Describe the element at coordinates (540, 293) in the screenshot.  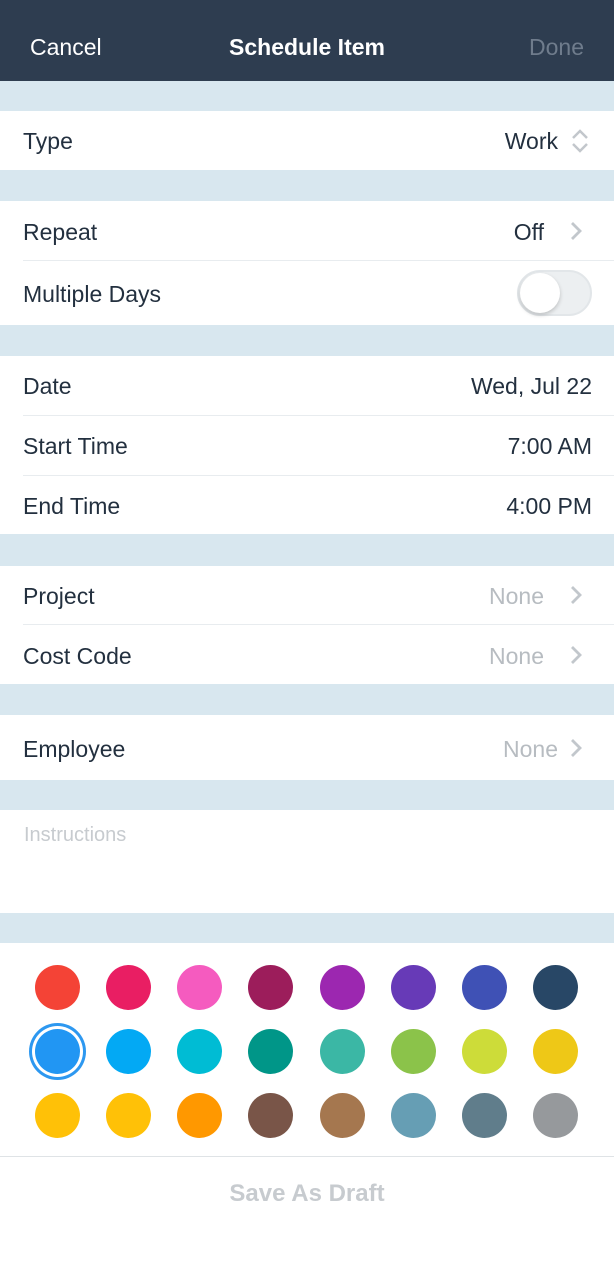
I see `toggle-knob` at that location.